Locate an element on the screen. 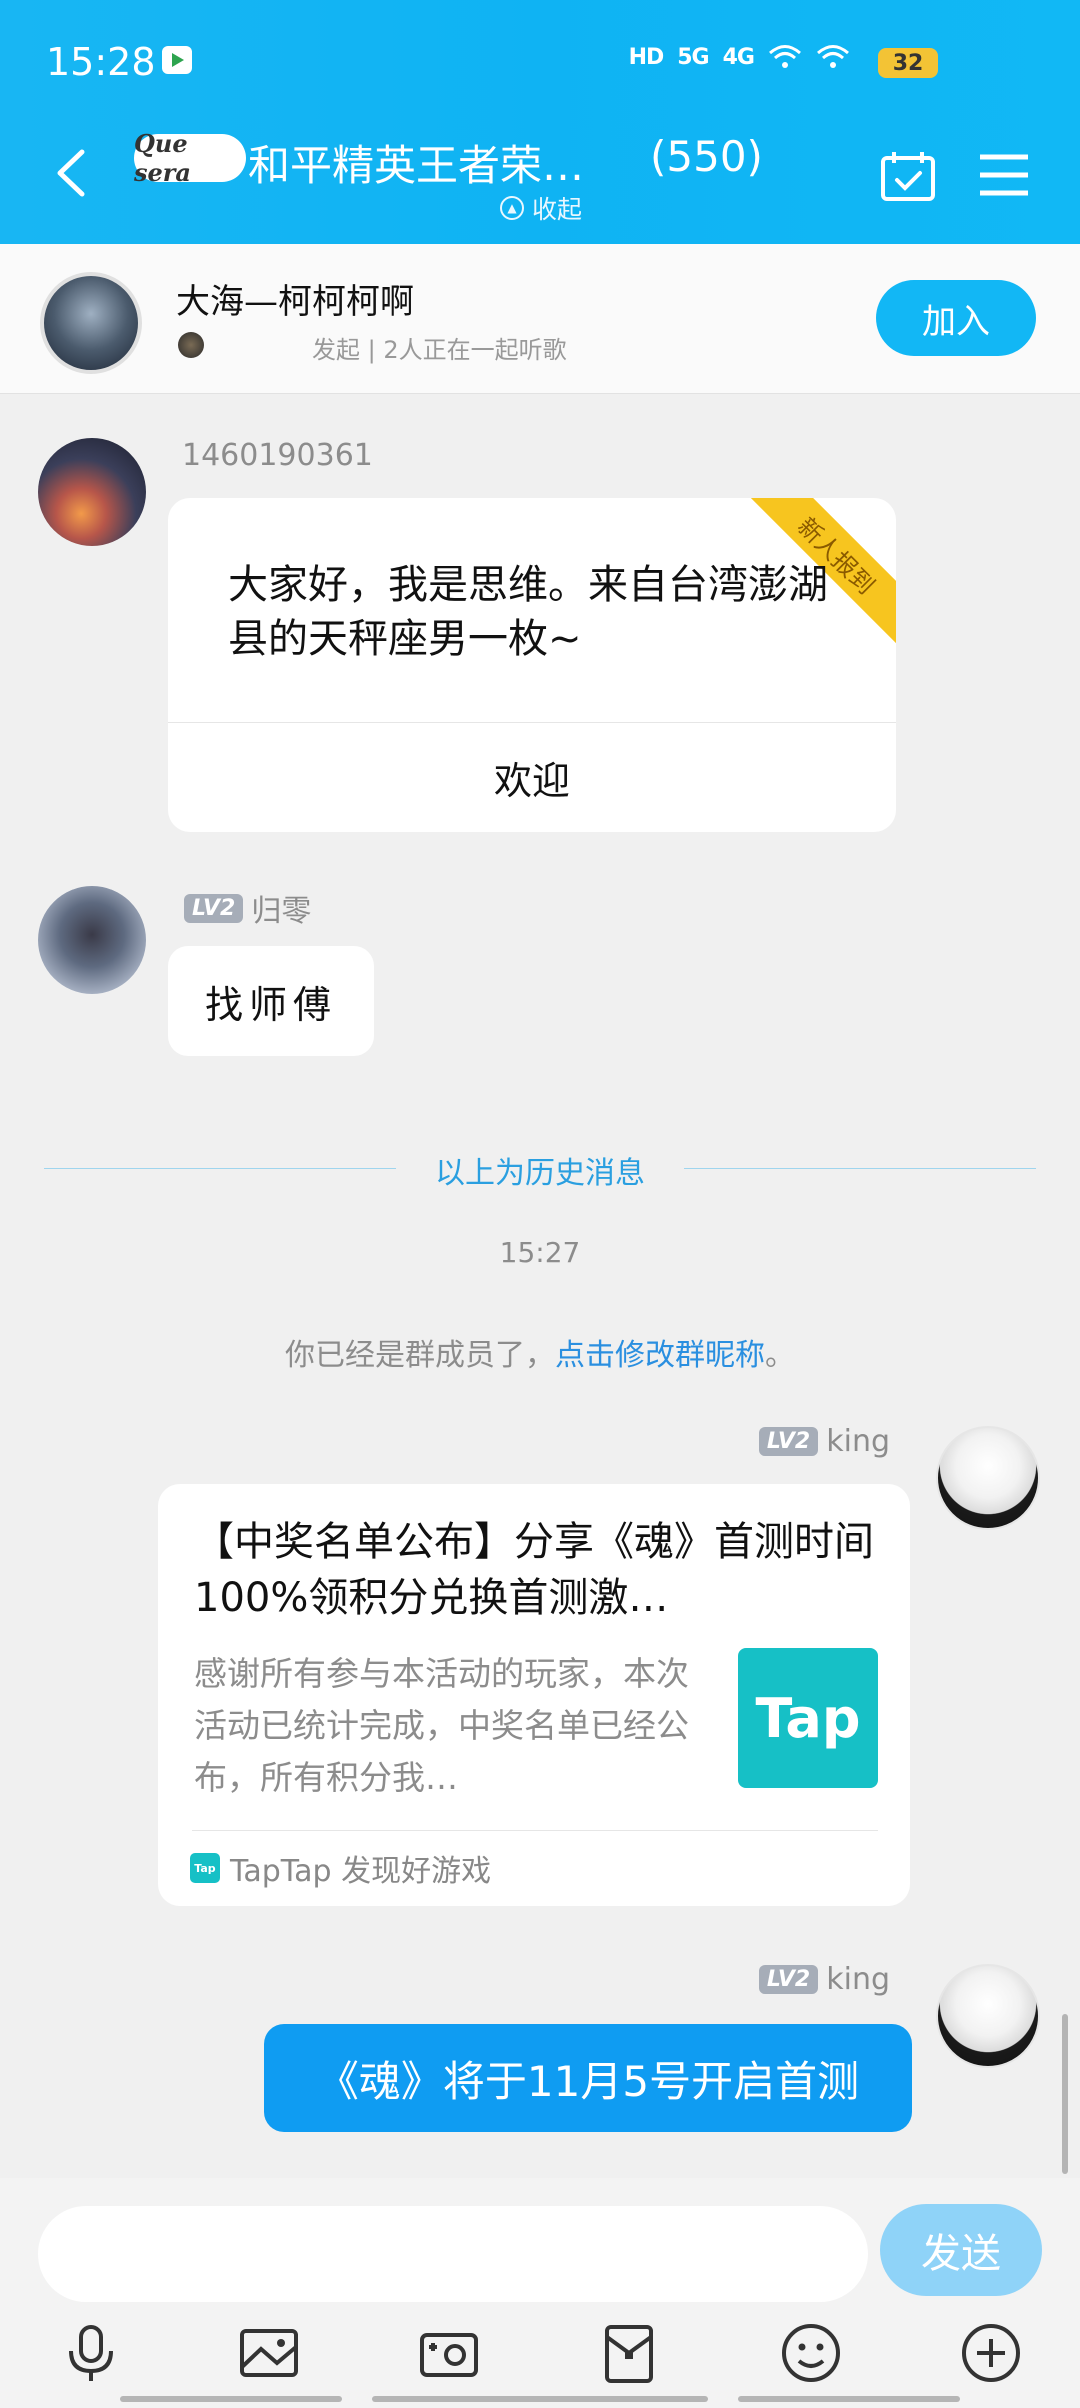 The width and height of the screenshot is (1080, 2408). history-label: 以上为历史消息 is located at coordinates (540, 1173).